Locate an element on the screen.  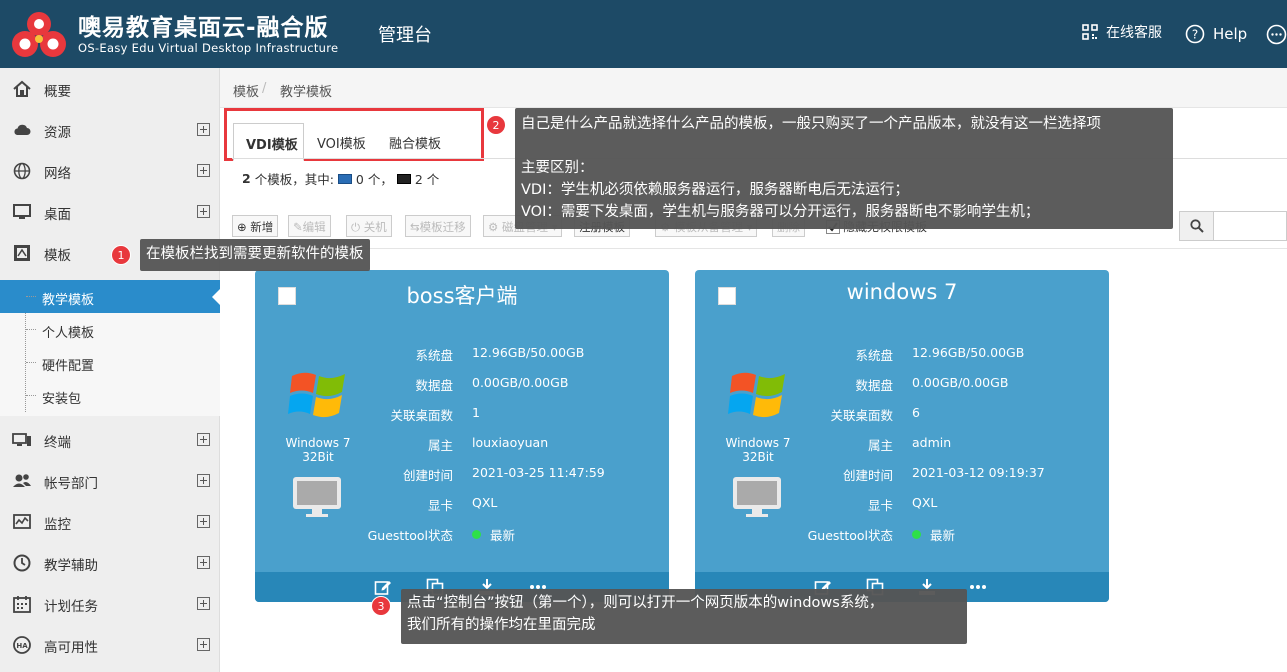
terminal-icon is located at coordinates (21, 439).